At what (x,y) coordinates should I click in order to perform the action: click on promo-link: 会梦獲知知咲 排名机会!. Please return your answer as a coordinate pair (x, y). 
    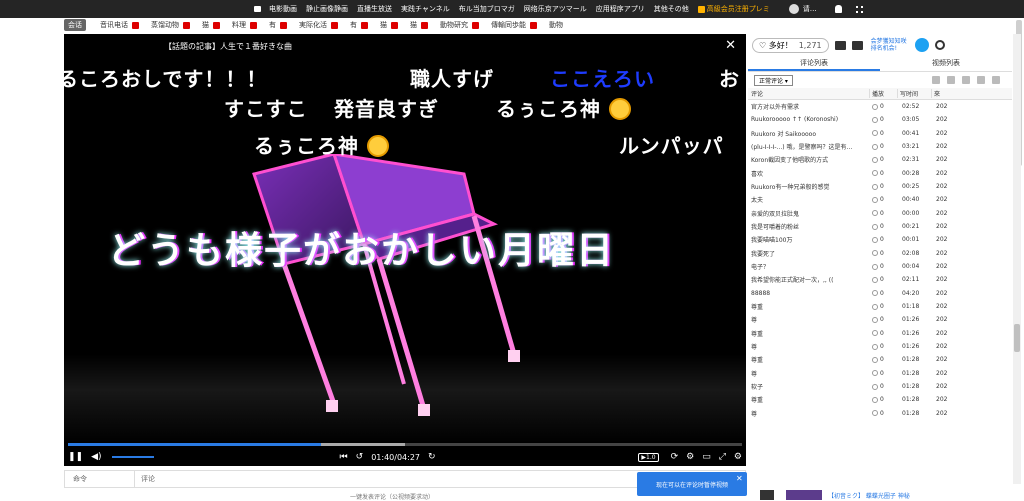
    Looking at the image, I should click on (889, 45).